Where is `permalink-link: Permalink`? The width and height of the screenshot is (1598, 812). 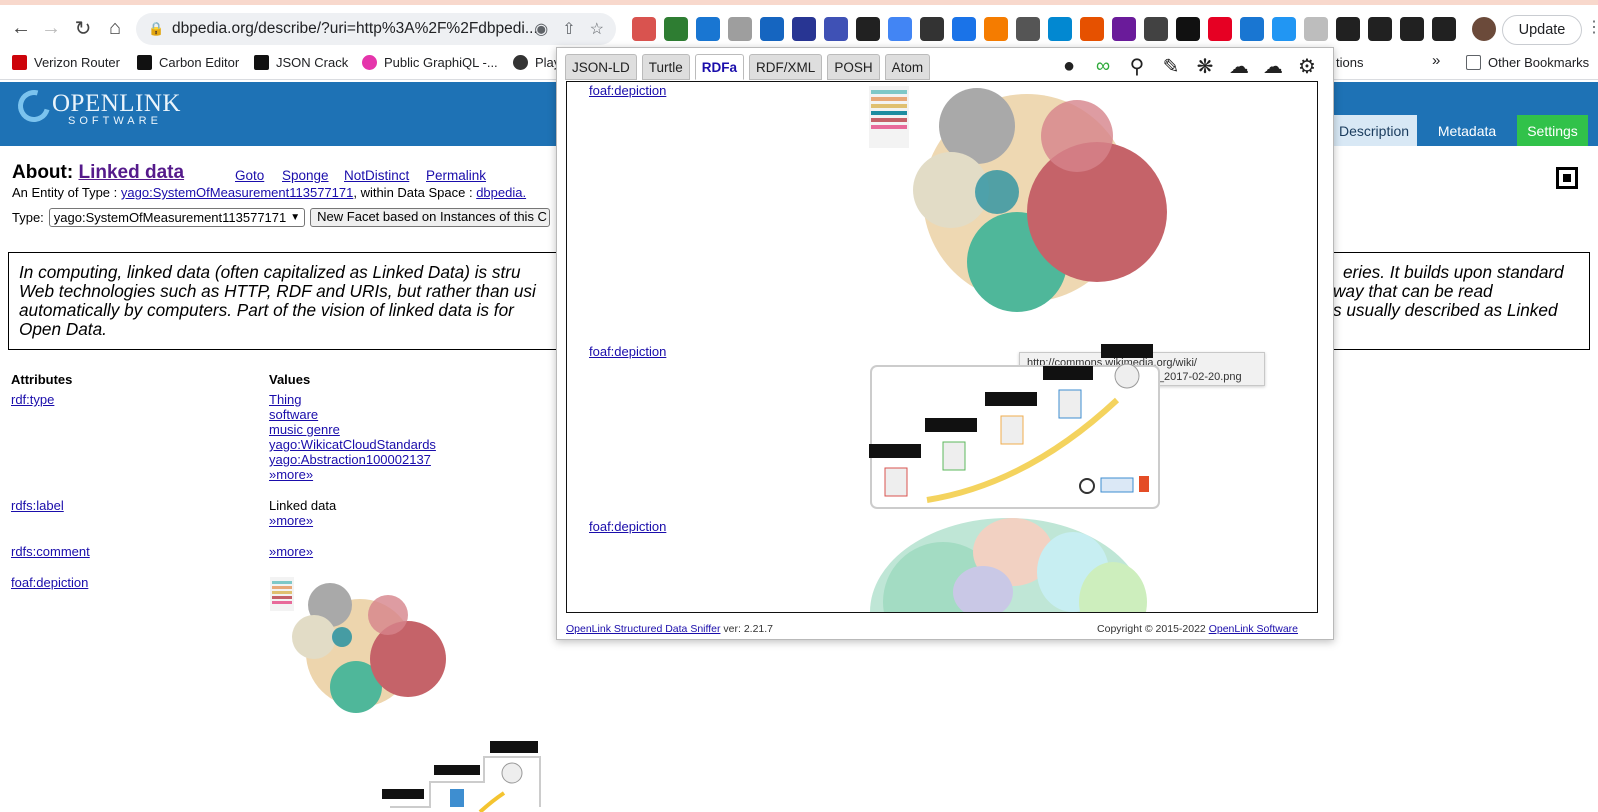 permalink-link: Permalink is located at coordinates (456, 175).